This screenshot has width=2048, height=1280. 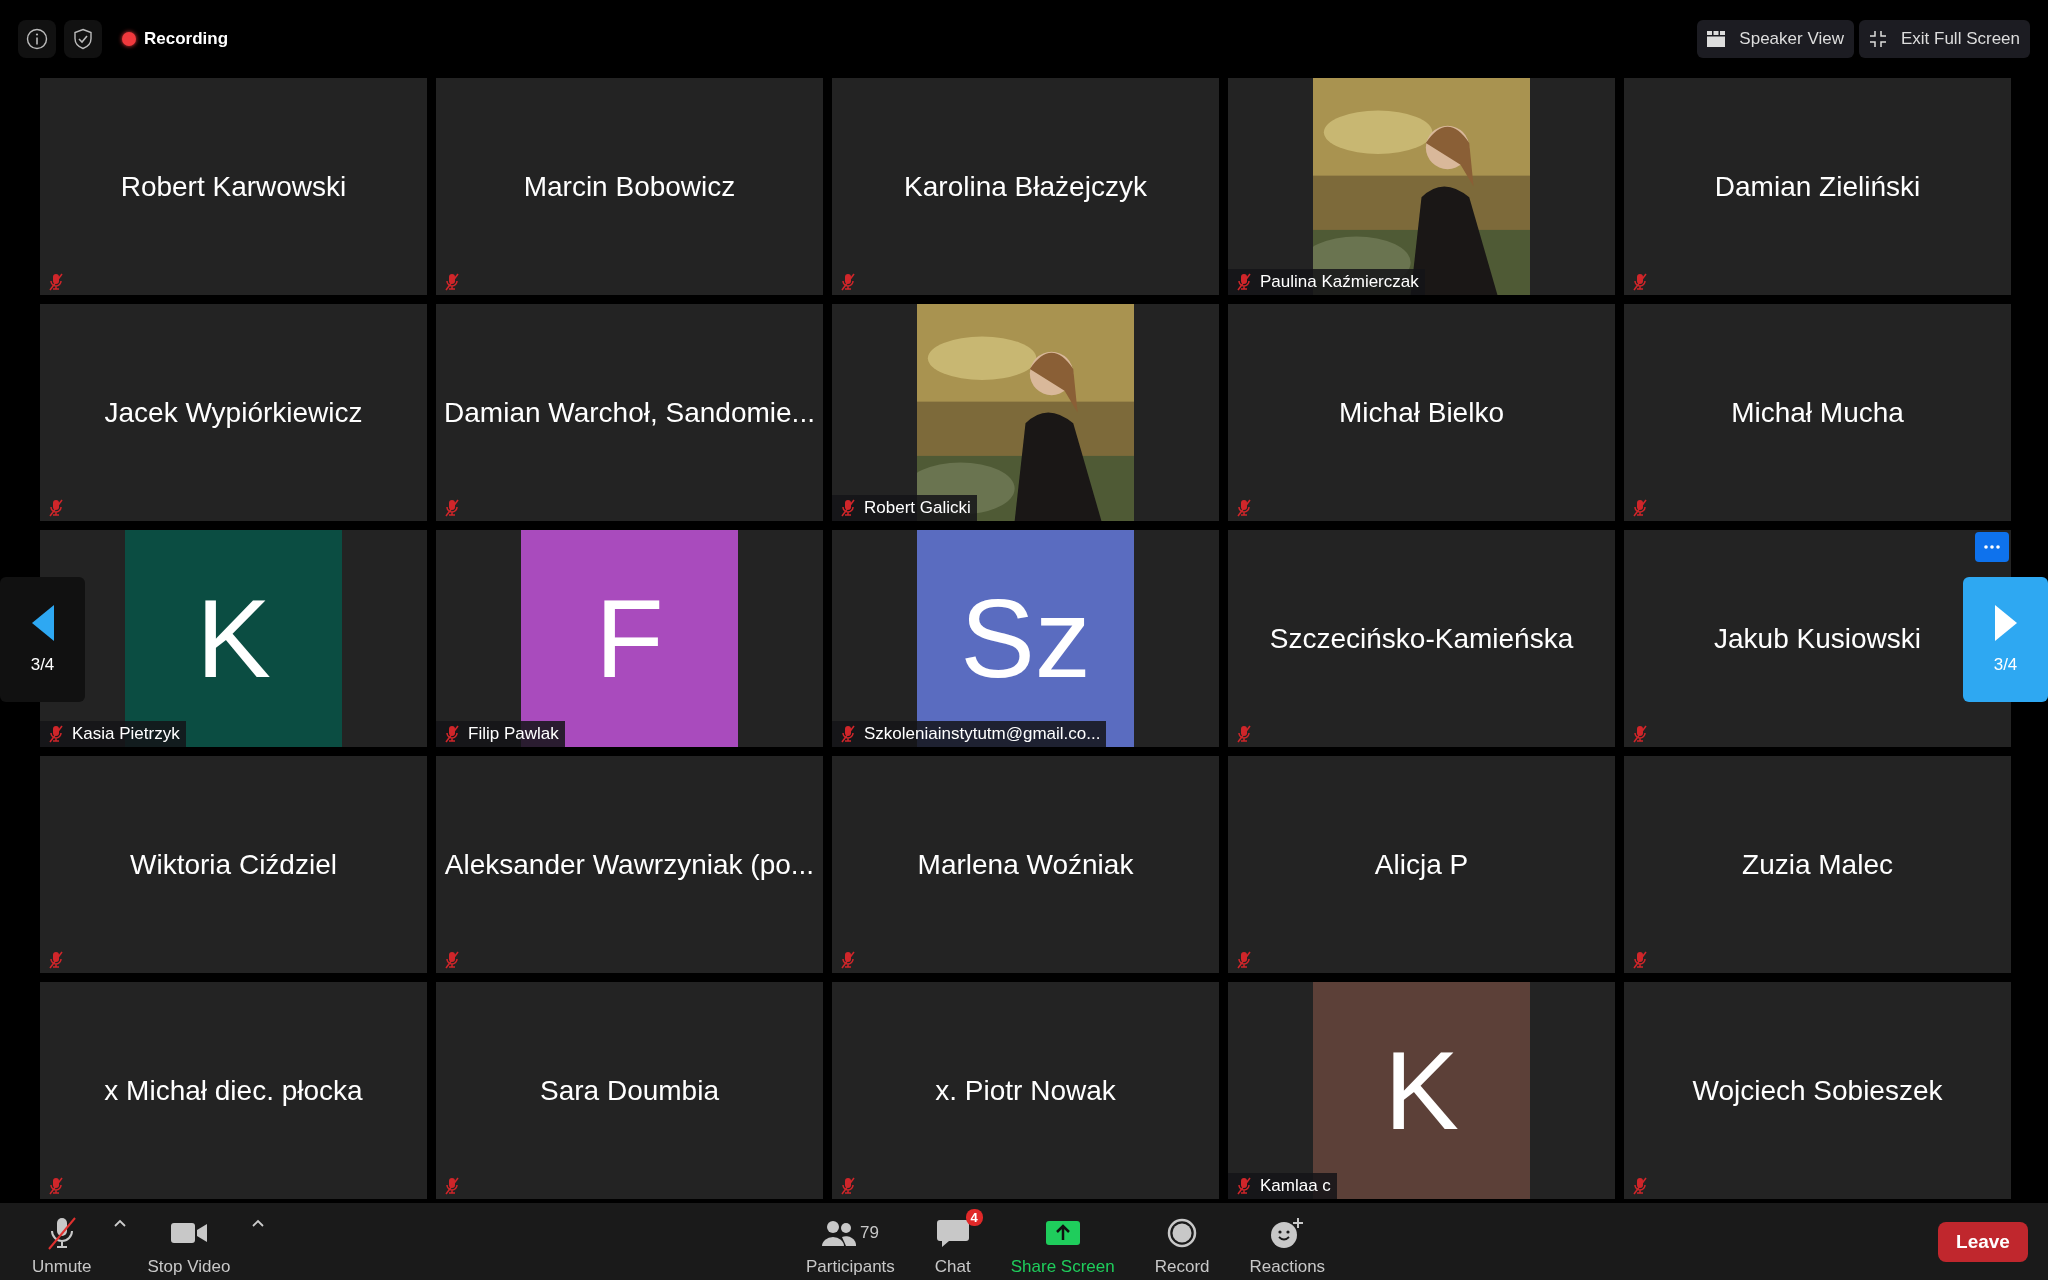 What do you see at coordinates (1817, 186) in the screenshot?
I see `participant-name: Damian Zieliński` at bounding box center [1817, 186].